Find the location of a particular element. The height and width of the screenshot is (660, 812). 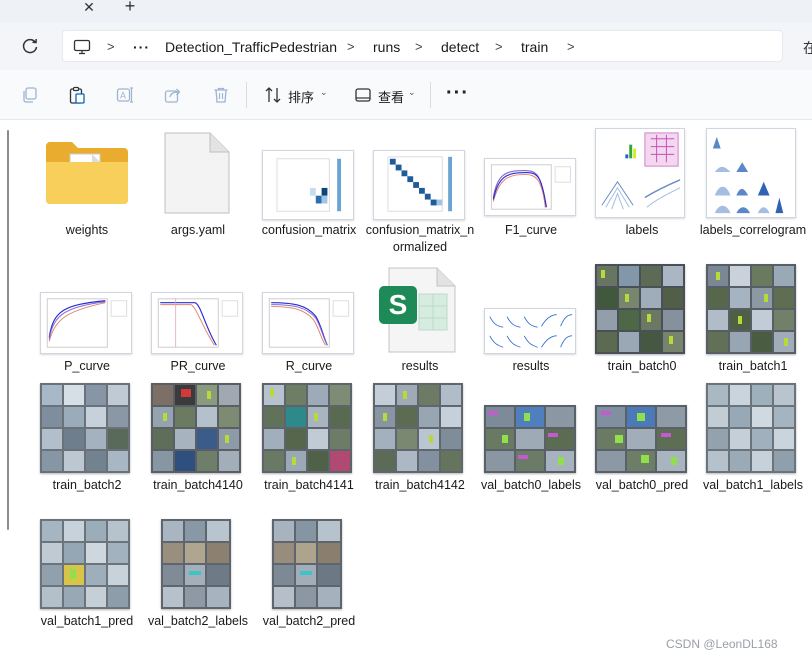

file-item: labels_correlogram is located at coordinates (753, 193).